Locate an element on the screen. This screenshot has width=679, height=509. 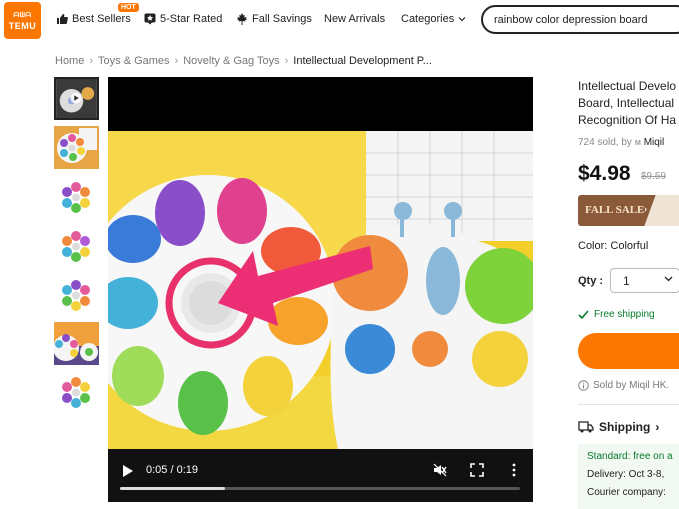
quantity-select: 1 is located at coordinates (644, 280).